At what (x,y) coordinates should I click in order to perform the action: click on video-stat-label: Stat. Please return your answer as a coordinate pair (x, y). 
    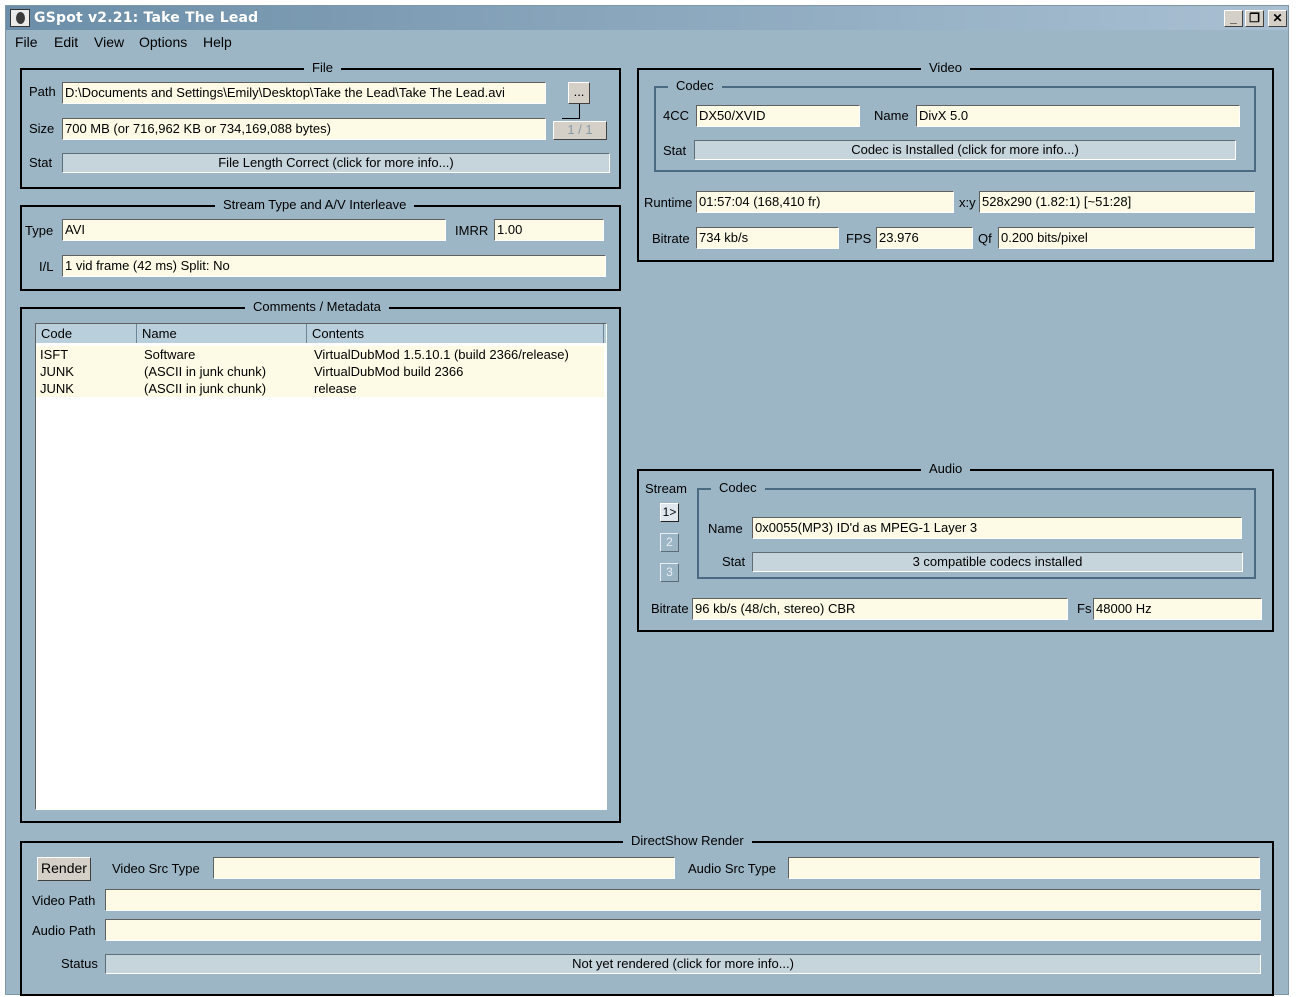
    Looking at the image, I should click on (675, 150).